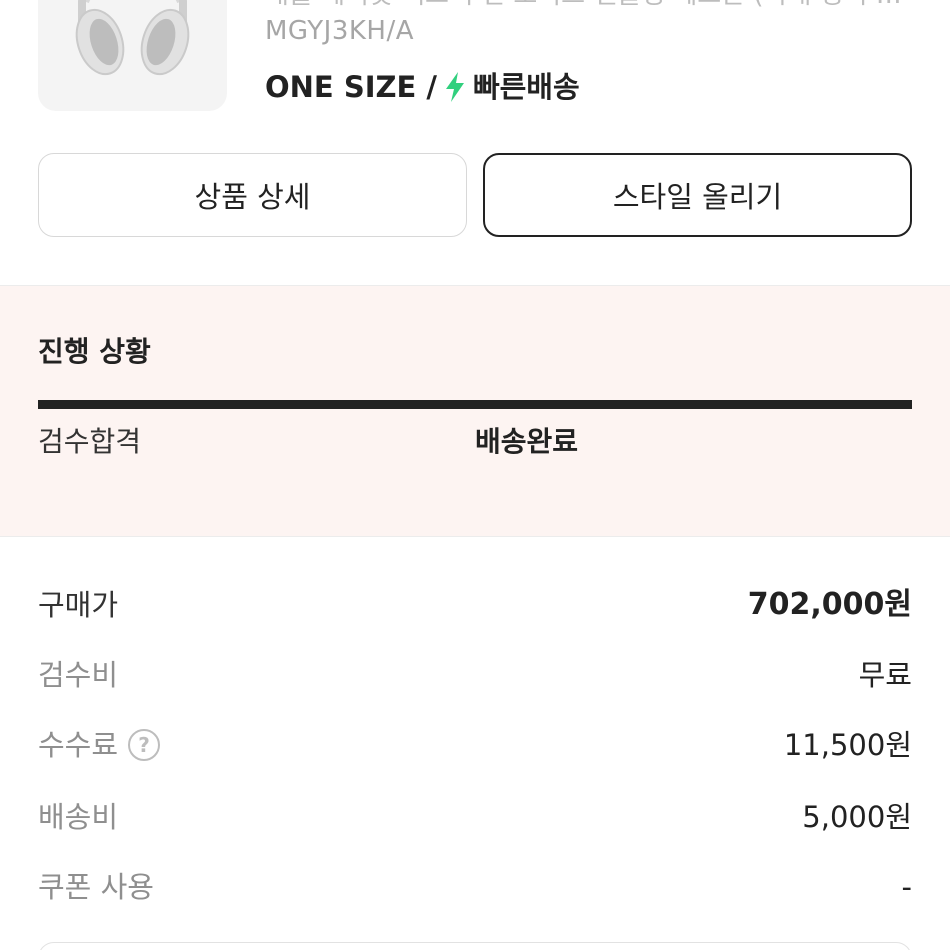  I want to click on next-section-card, so click(475, 946).